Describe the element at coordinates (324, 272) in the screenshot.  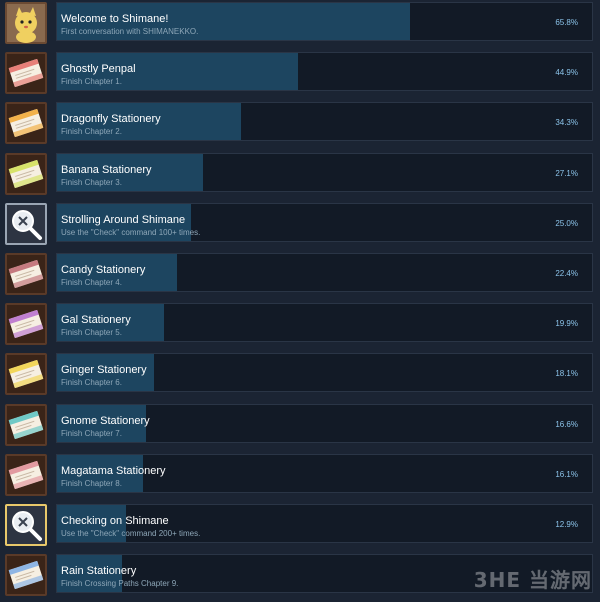
I see `progress-bar: Candy Stationery Finish Chapter 4. 22.4%` at that location.